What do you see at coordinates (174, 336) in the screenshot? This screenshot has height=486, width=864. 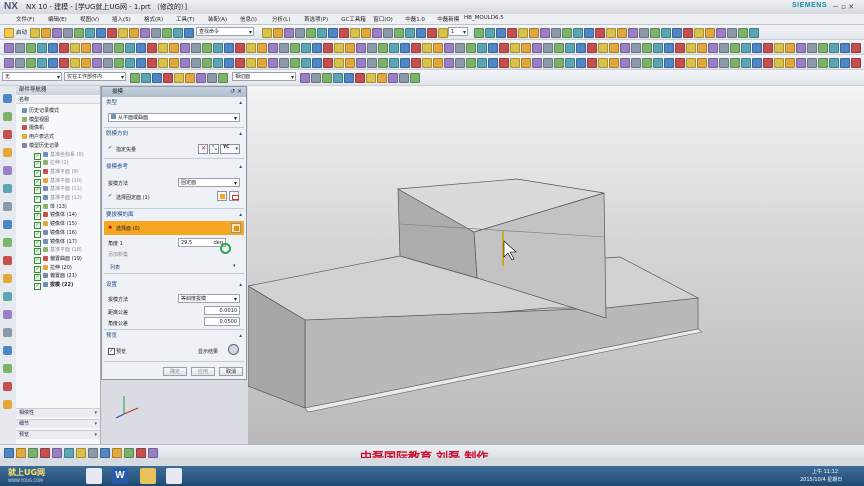 I see `preview-section: 预览` at bounding box center [174, 336].